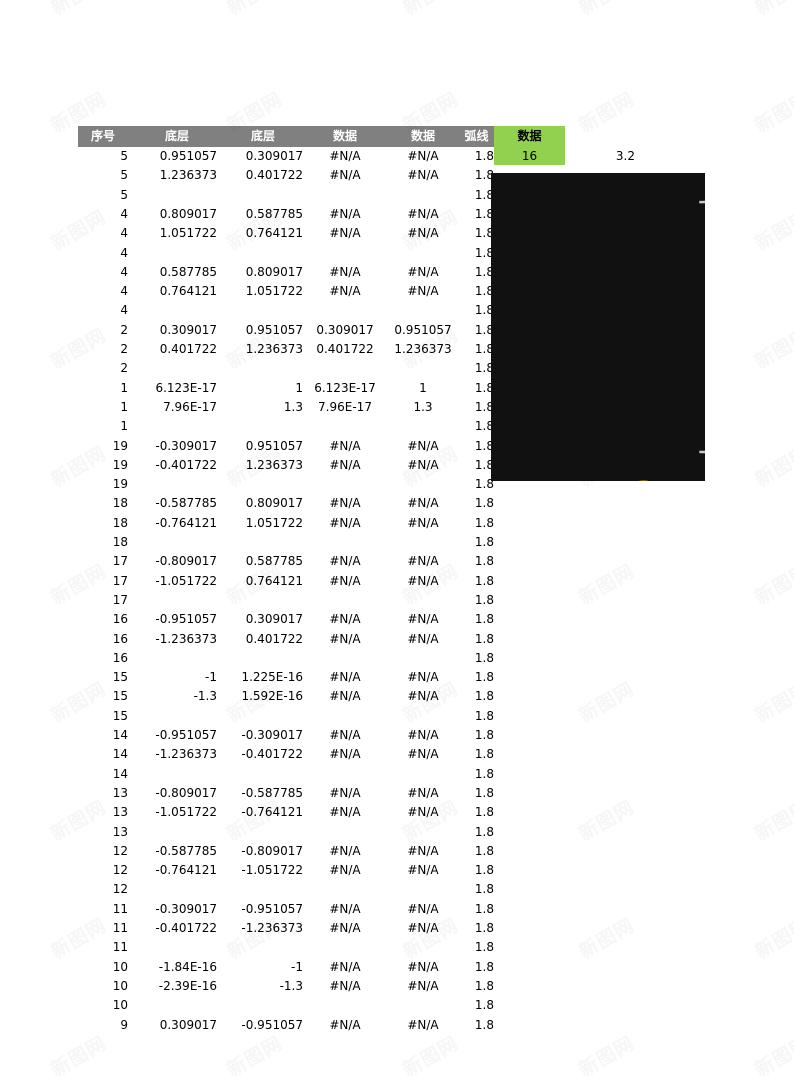 This screenshot has width=794, height=1082. Describe the element at coordinates (286, 696) in the screenshot. I see `table-row: 15 -1.3 1.592E-16 #N/A #N/A 1.8` at that location.